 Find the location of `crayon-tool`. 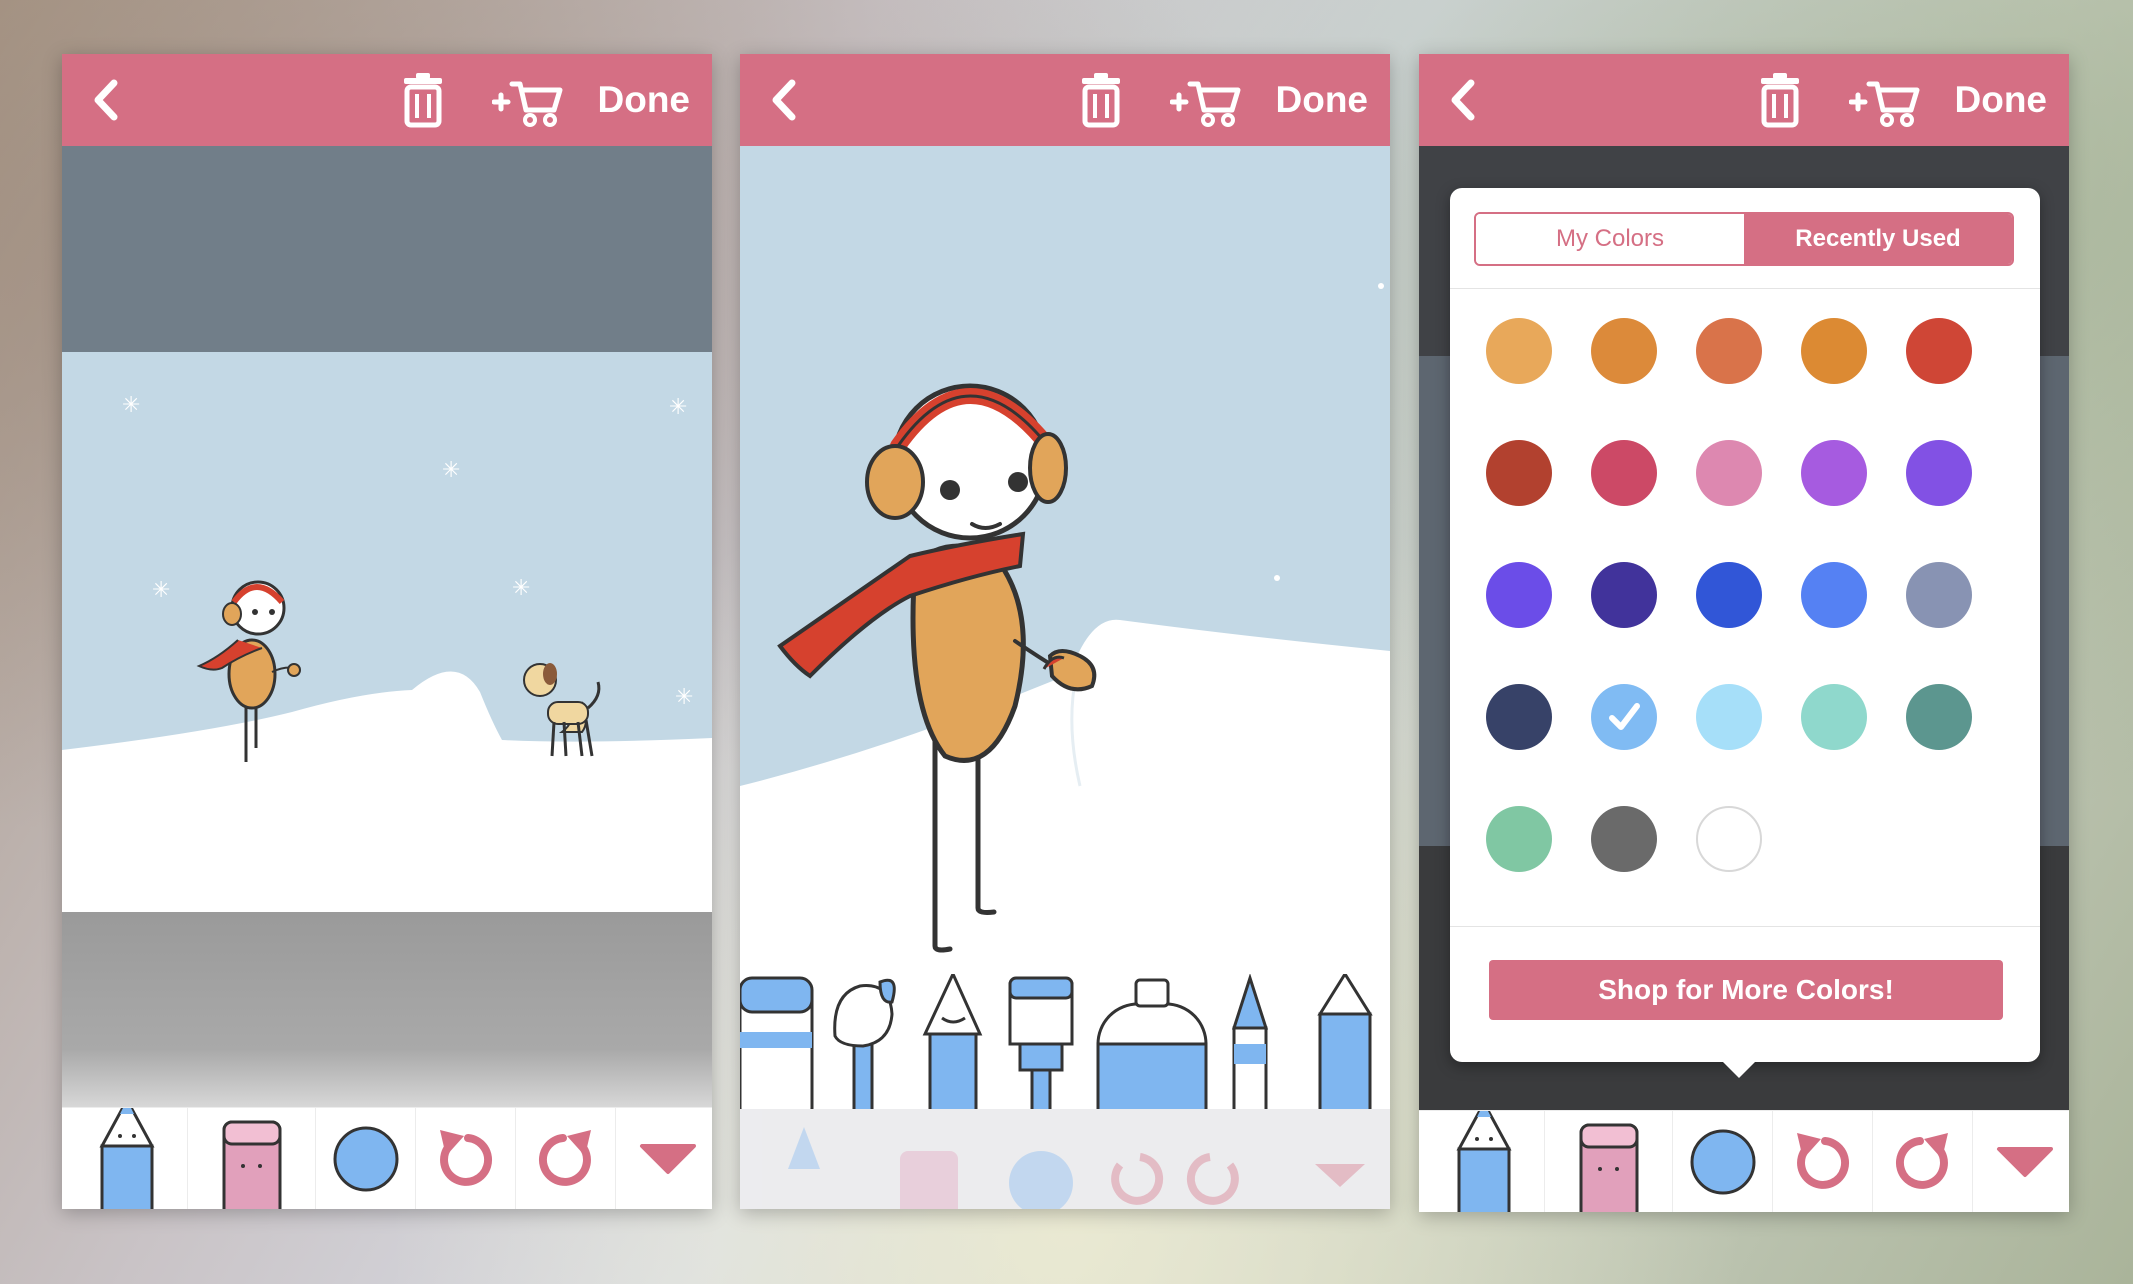

crayon-tool is located at coordinates (1250, 1041).